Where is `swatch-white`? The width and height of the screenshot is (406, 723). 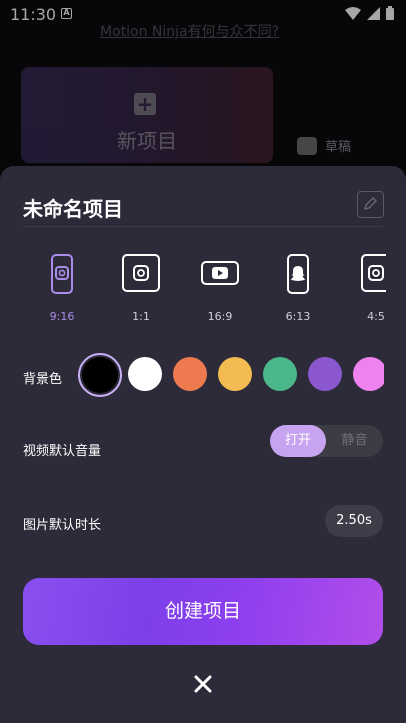
swatch-white is located at coordinates (145, 374).